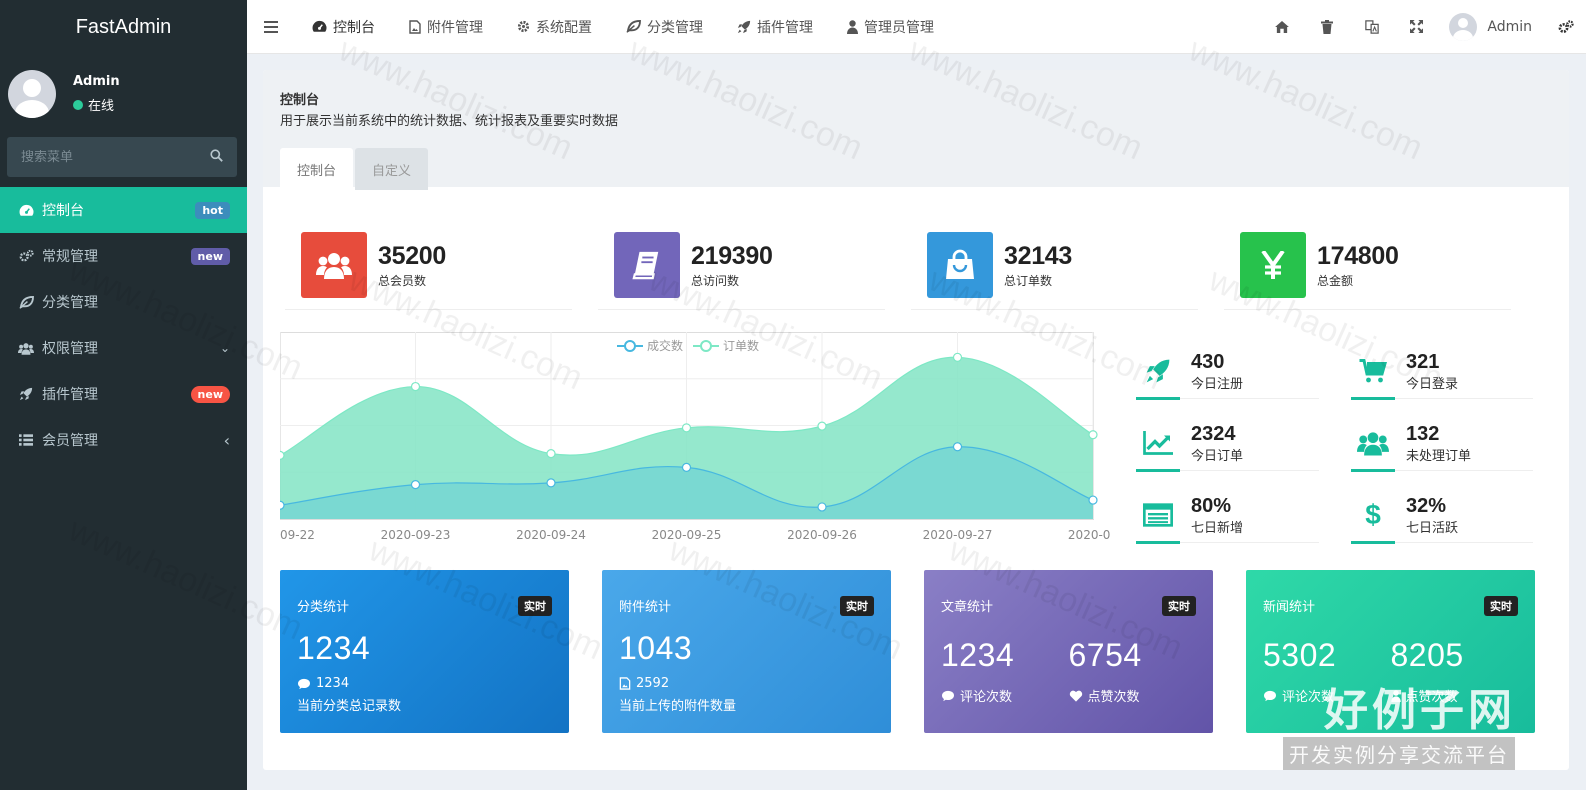 Image resolution: width=1586 pixels, height=790 pixels. I want to click on tab-plugins: 插件管理, so click(775, 27).